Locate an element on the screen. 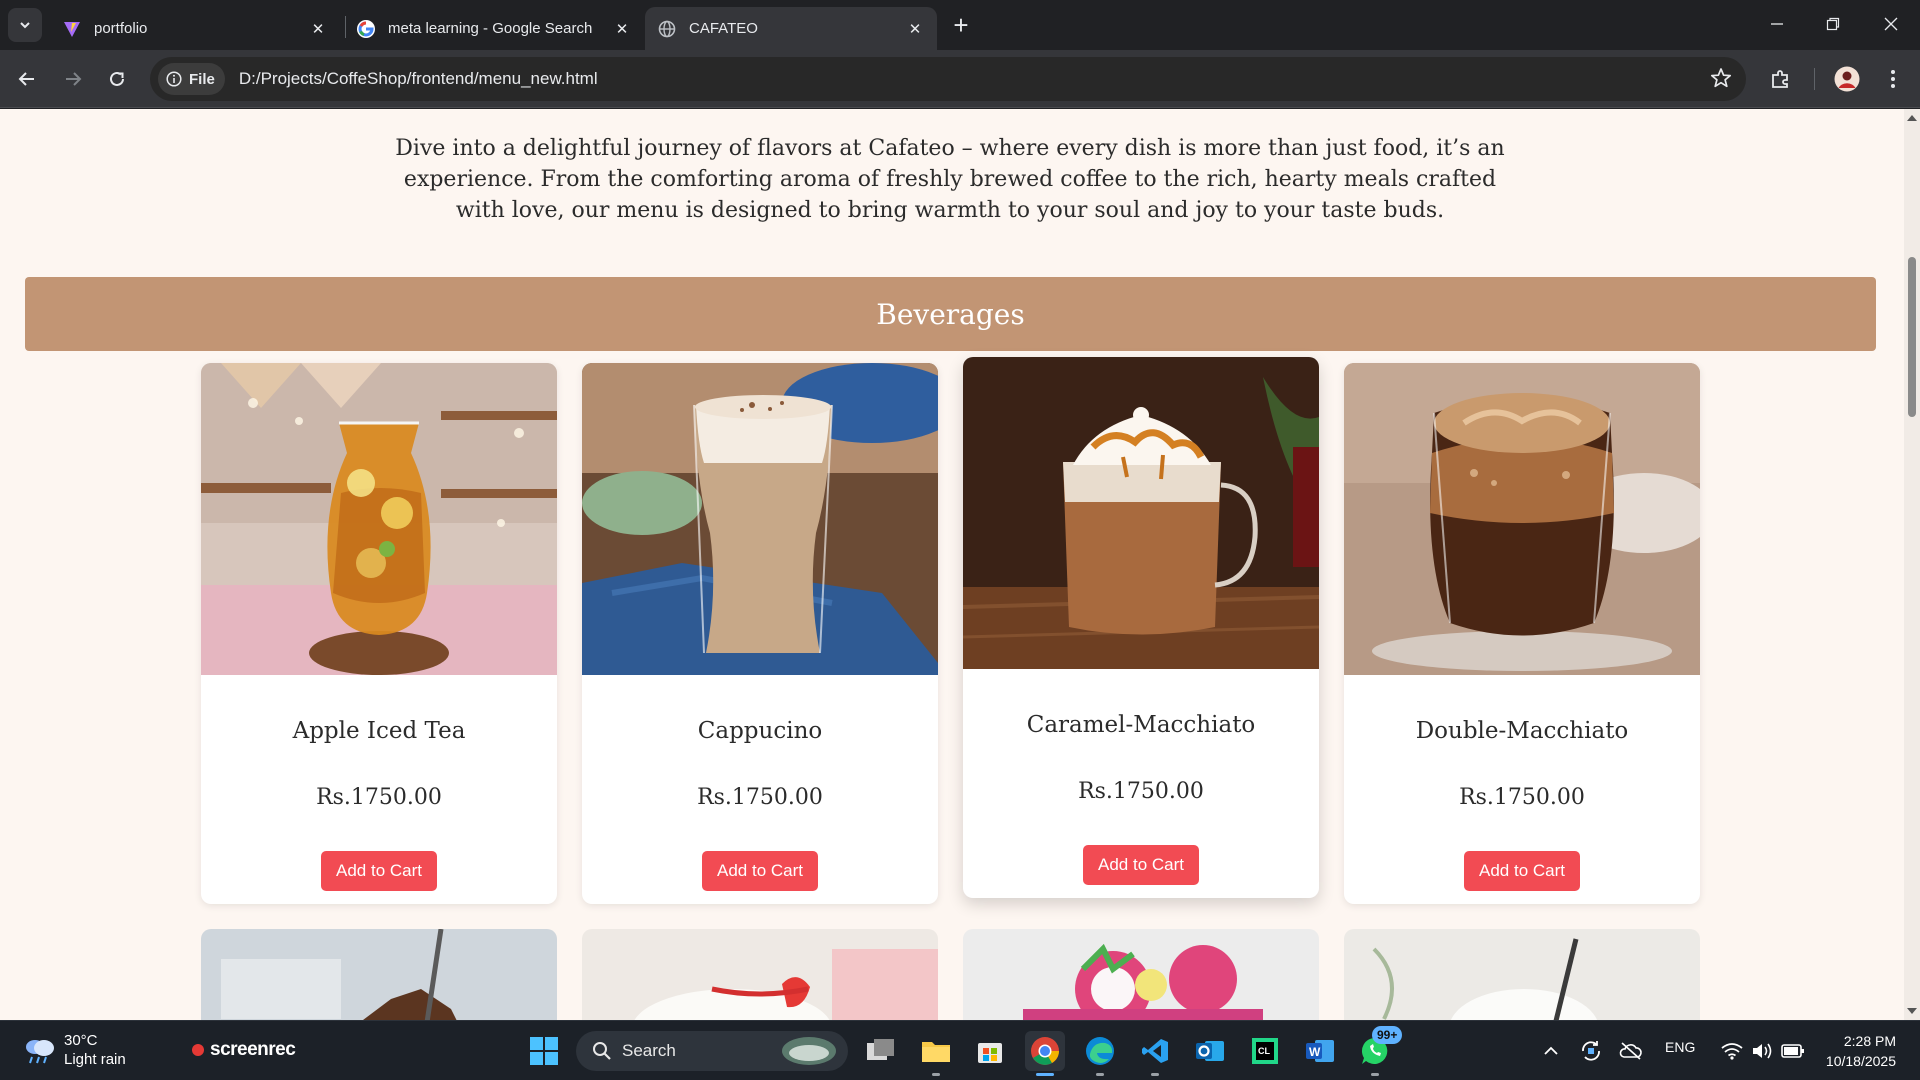  reload-icon is located at coordinates (117, 78).